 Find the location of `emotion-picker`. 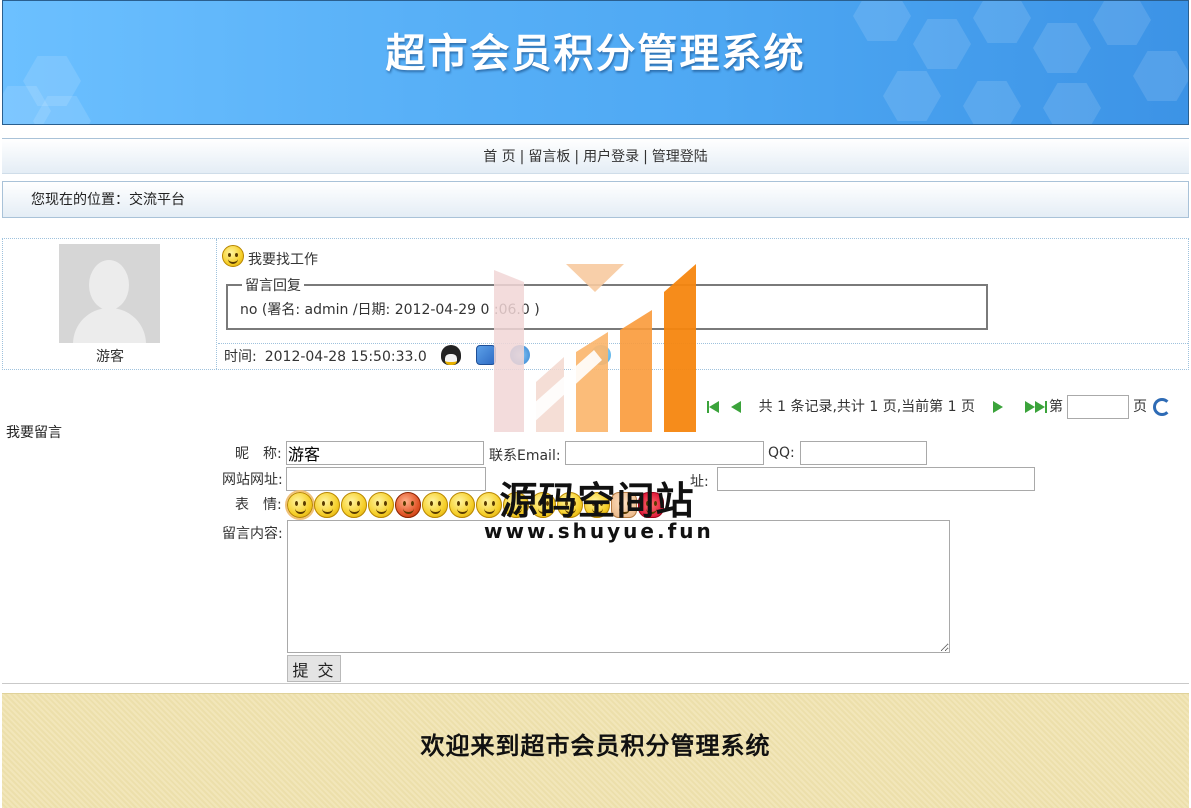

emotion-picker is located at coordinates (475, 505).